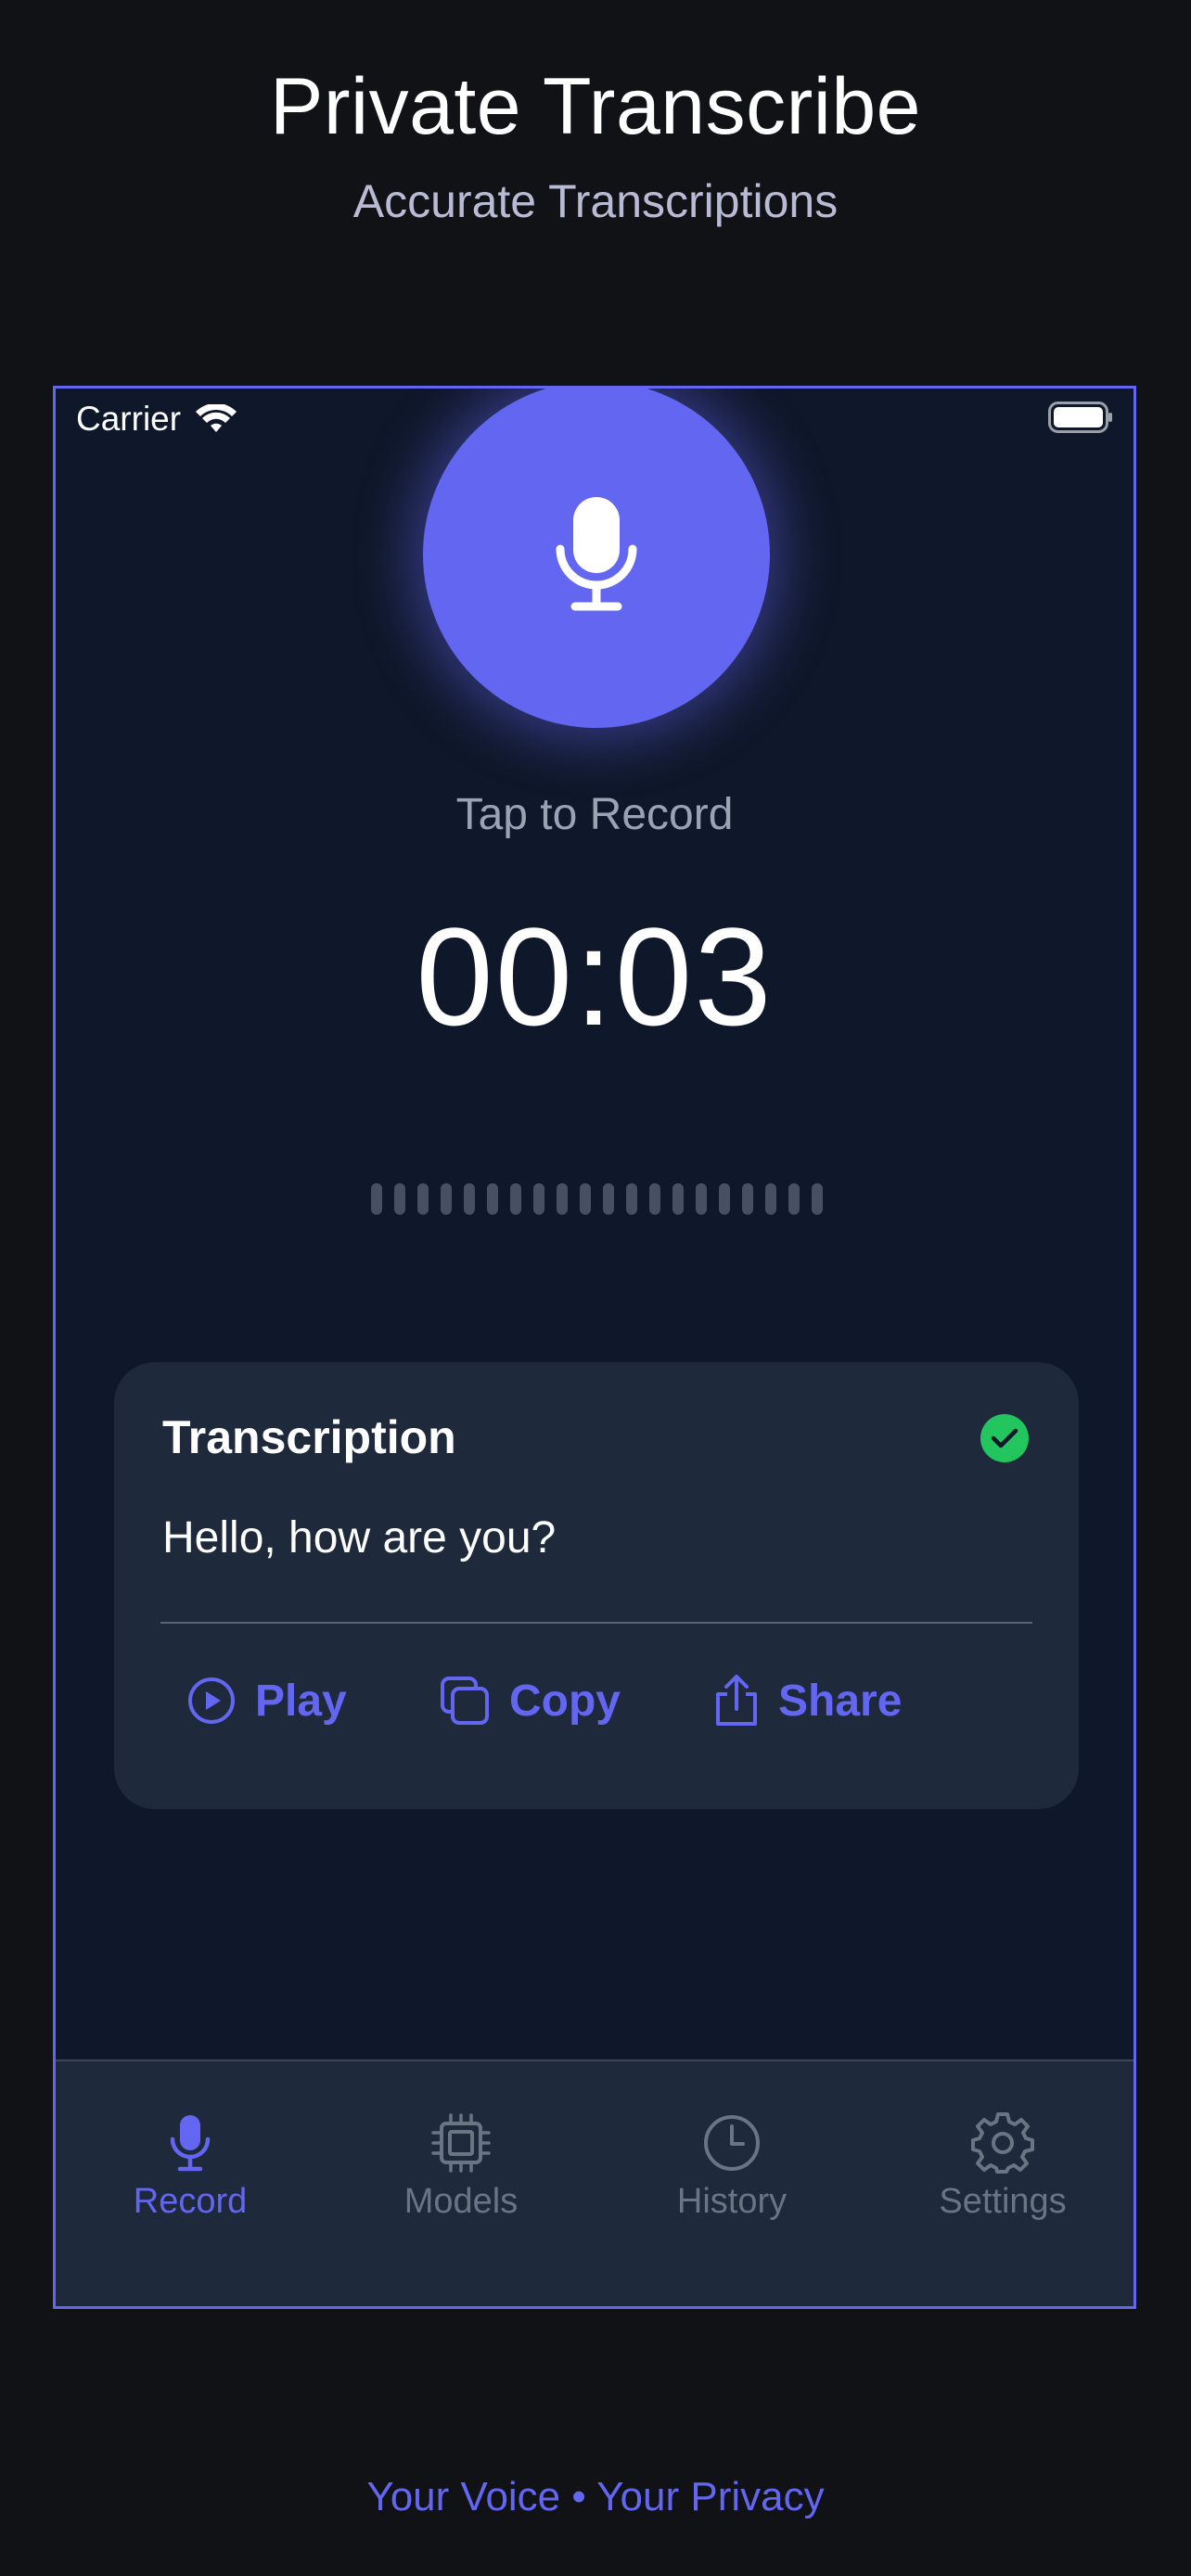 The image size is (1191, 2576). I want to click on checkmark-circle-icon, so click(1004, 1438).